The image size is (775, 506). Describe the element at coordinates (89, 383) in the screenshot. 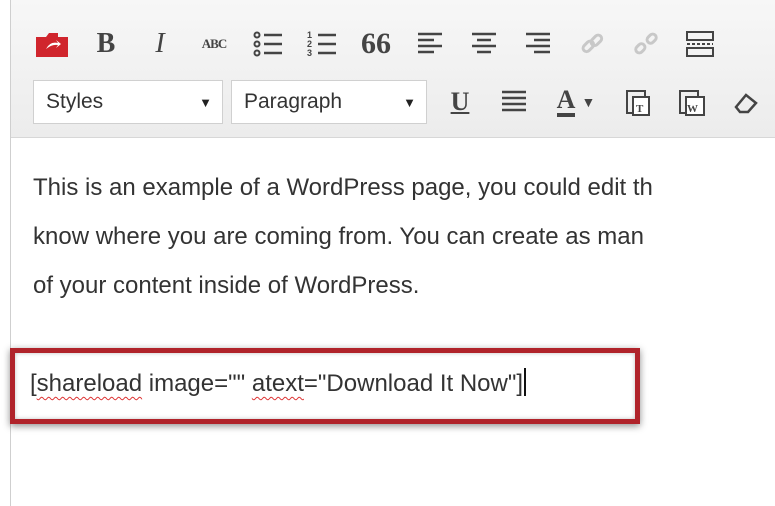

I see `shortcode-tag: shareload` at that location.